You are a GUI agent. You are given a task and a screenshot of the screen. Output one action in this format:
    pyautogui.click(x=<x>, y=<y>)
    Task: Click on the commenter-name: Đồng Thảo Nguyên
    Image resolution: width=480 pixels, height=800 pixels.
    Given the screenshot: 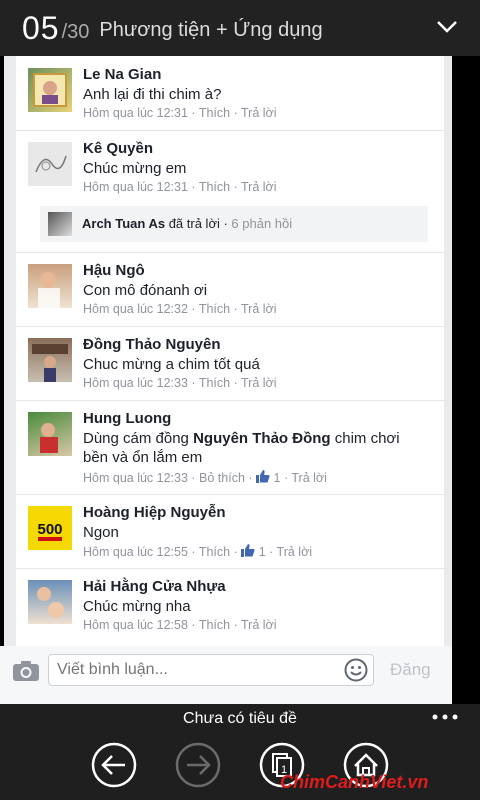 What is the action you would take?
    pyautogui.click(x=152, y=344)
    